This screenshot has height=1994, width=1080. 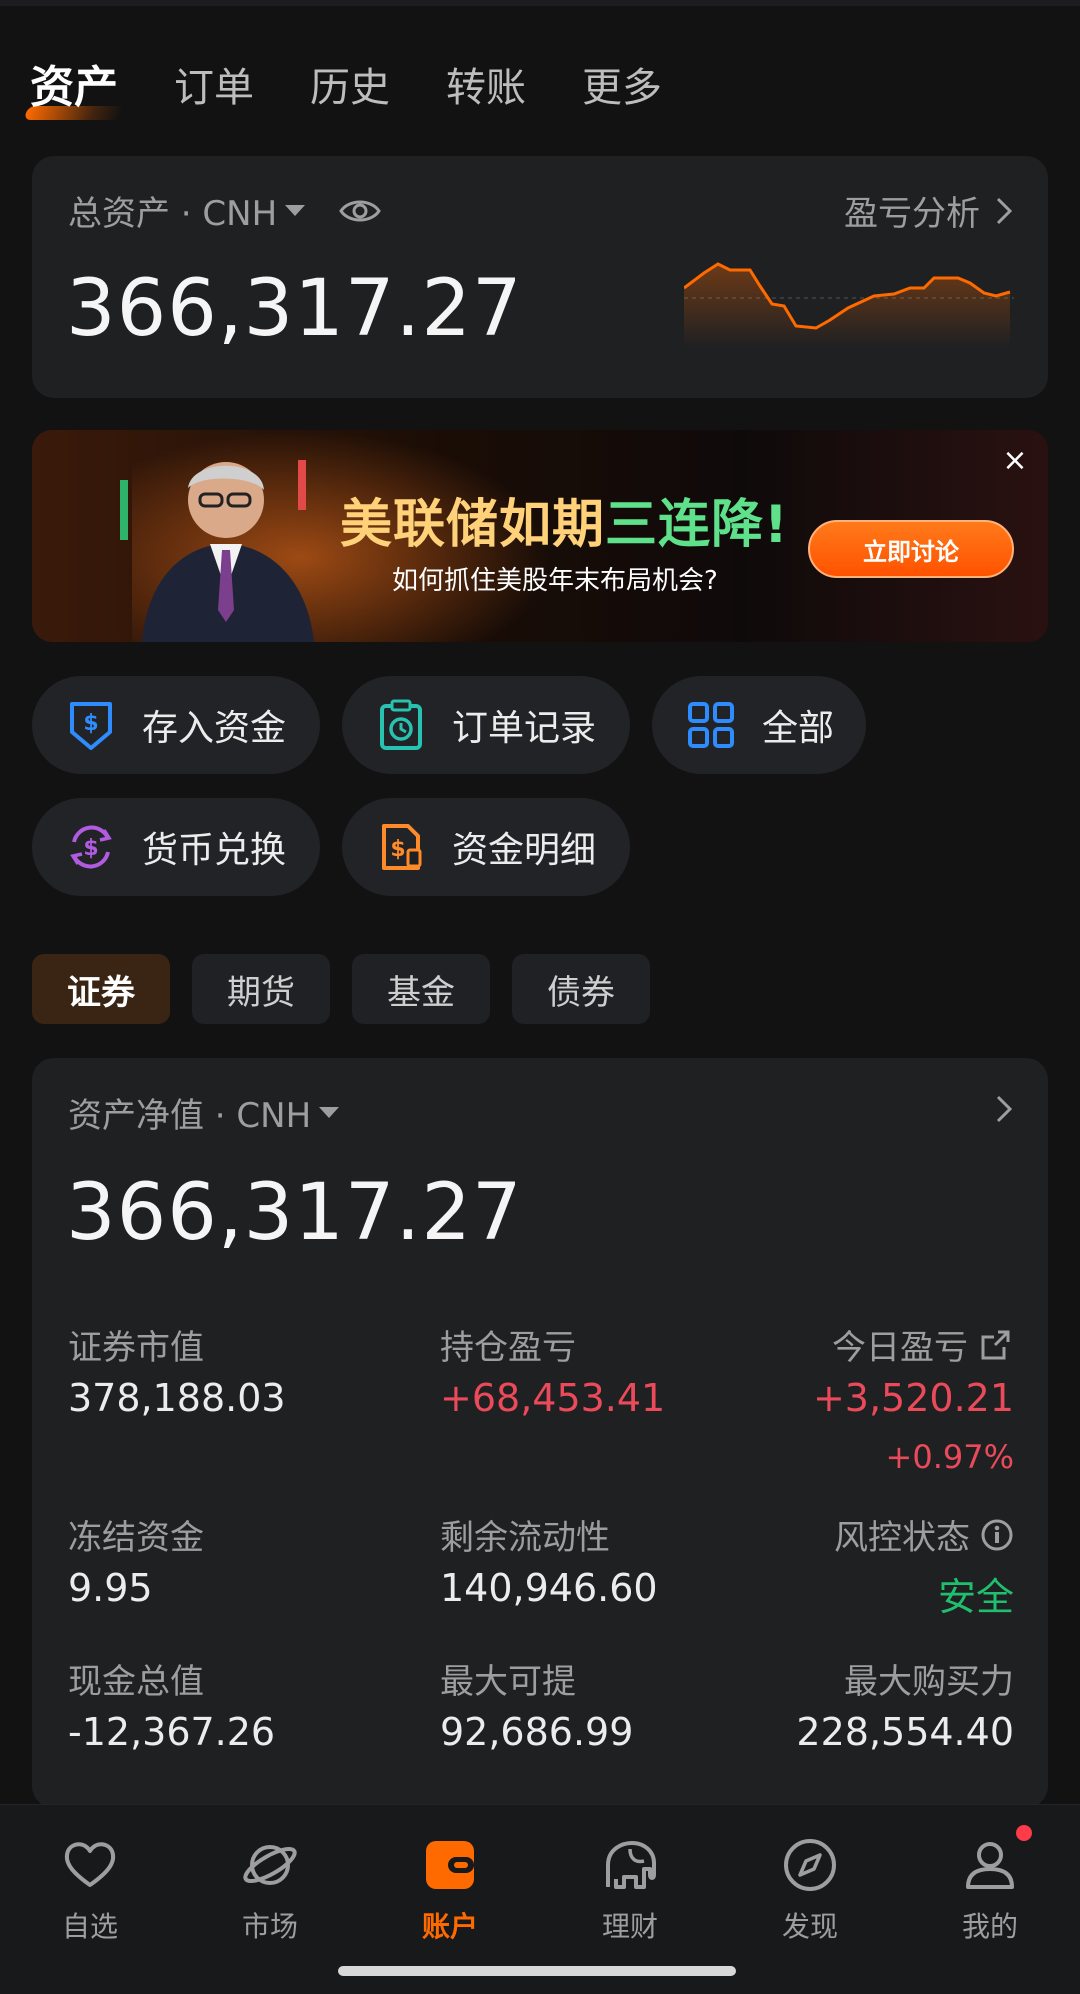 What do you see at coordinates (849, 298) in the screenshot?
I see `pl-sparkline` at bounding box center [849, 298].